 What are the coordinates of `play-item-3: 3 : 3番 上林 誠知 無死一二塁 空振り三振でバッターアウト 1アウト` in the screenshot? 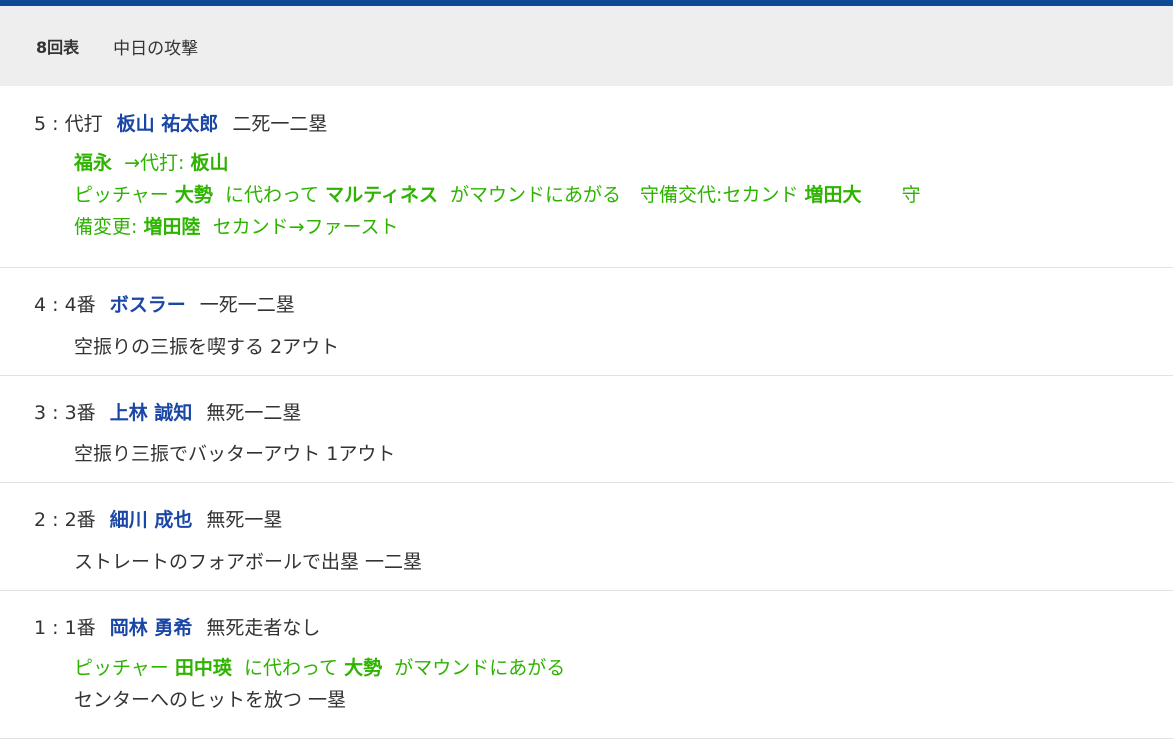 It's located at (586, 429).